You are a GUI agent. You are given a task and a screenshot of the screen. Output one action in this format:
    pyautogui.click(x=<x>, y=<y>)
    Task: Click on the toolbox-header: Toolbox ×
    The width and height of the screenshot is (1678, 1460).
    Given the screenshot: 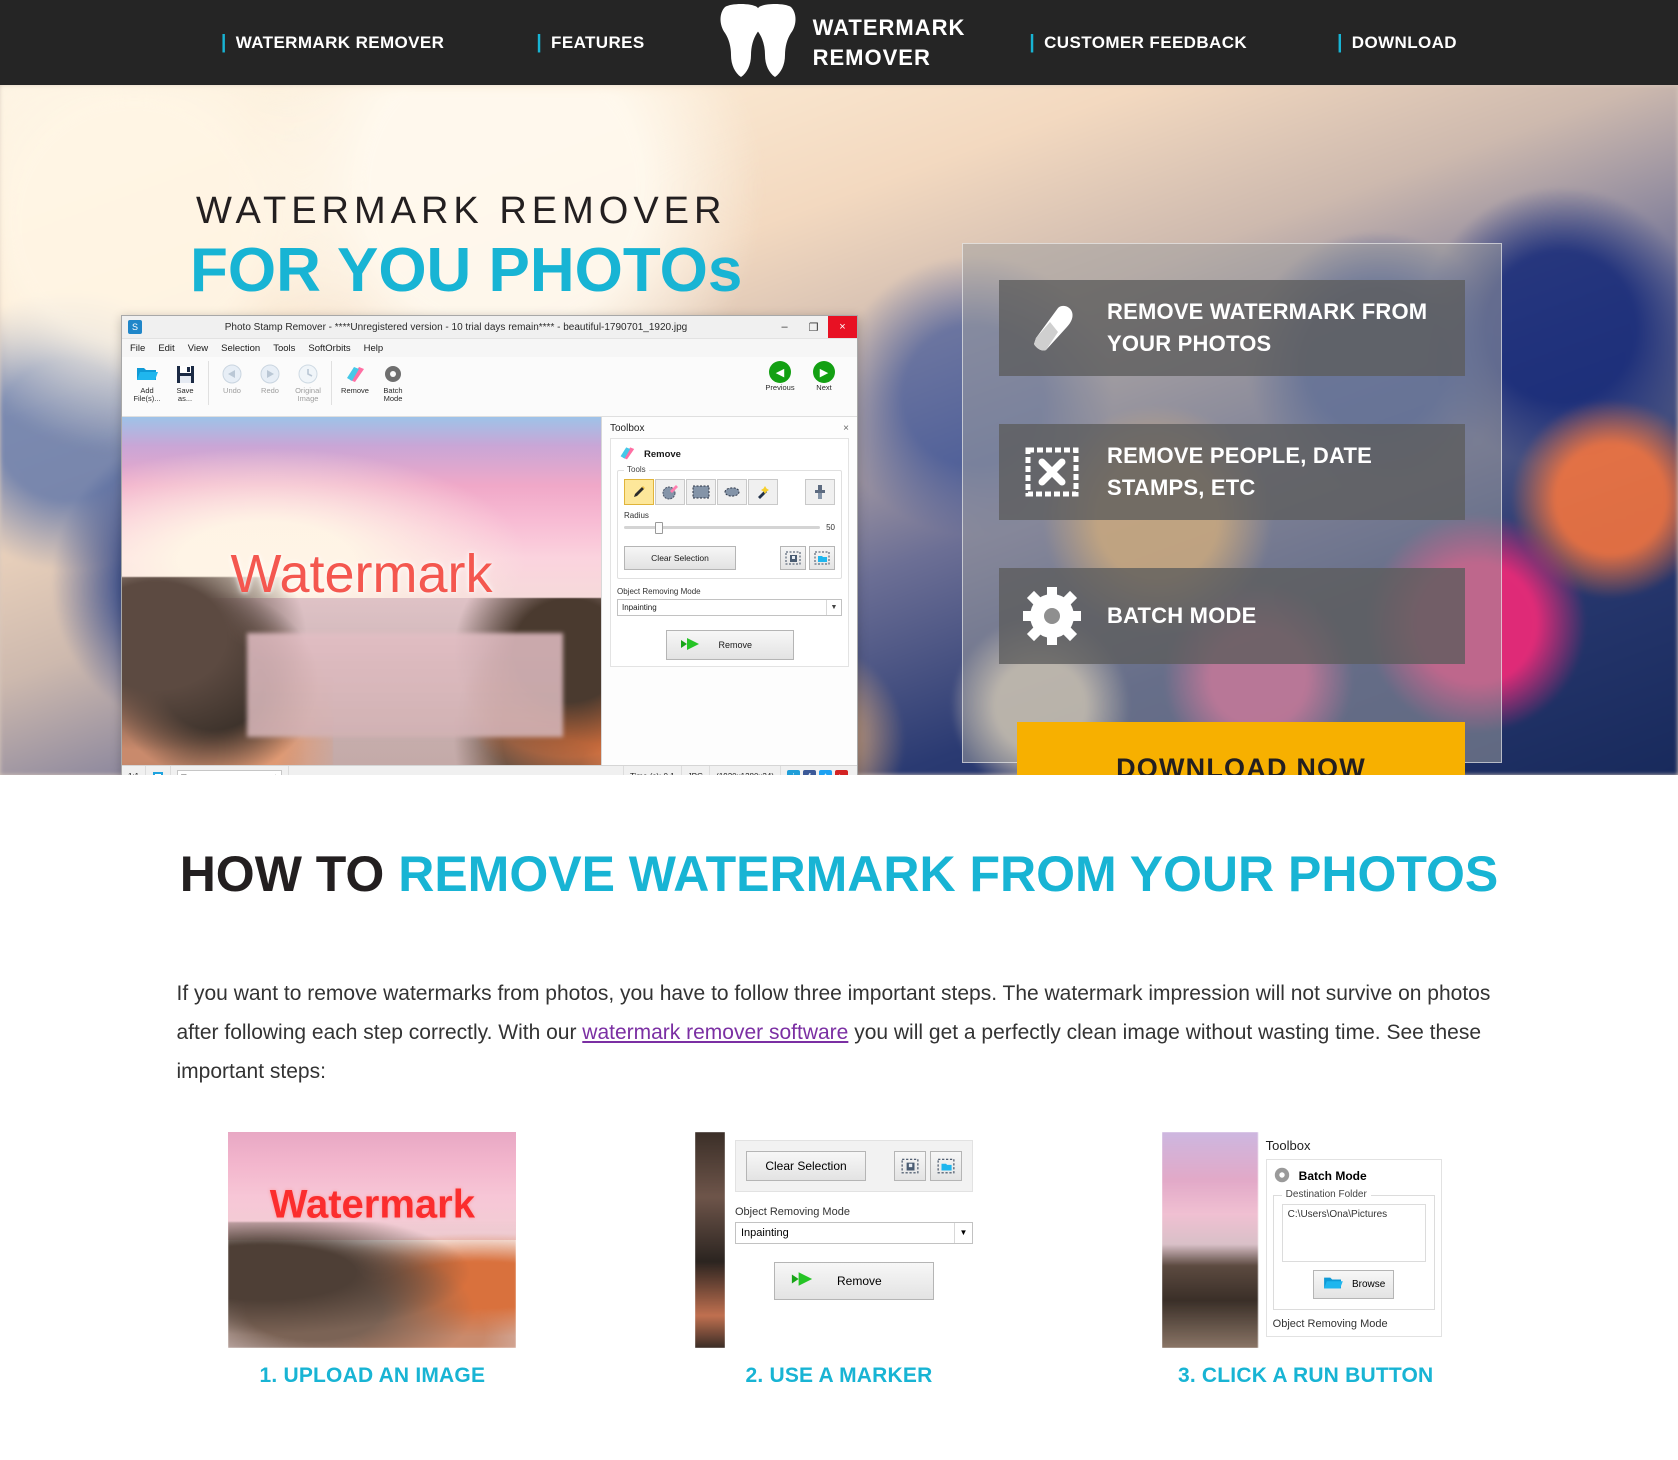 What is the action you would take?
    pyautogui.click(x=729, y=428)
    